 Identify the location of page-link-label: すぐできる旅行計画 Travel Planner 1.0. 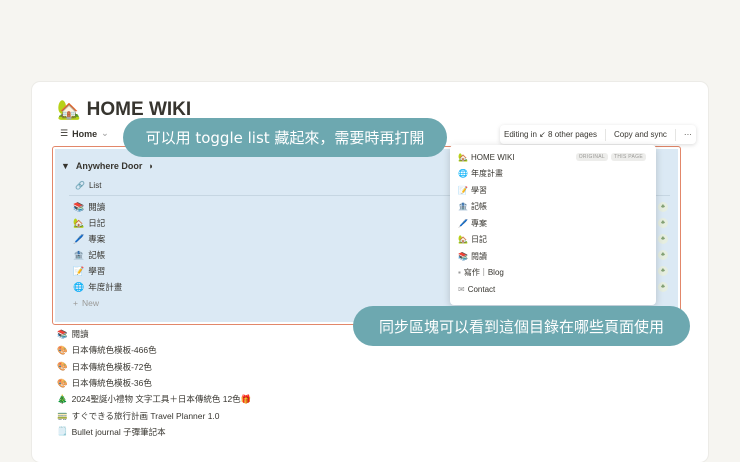
(145, 415).